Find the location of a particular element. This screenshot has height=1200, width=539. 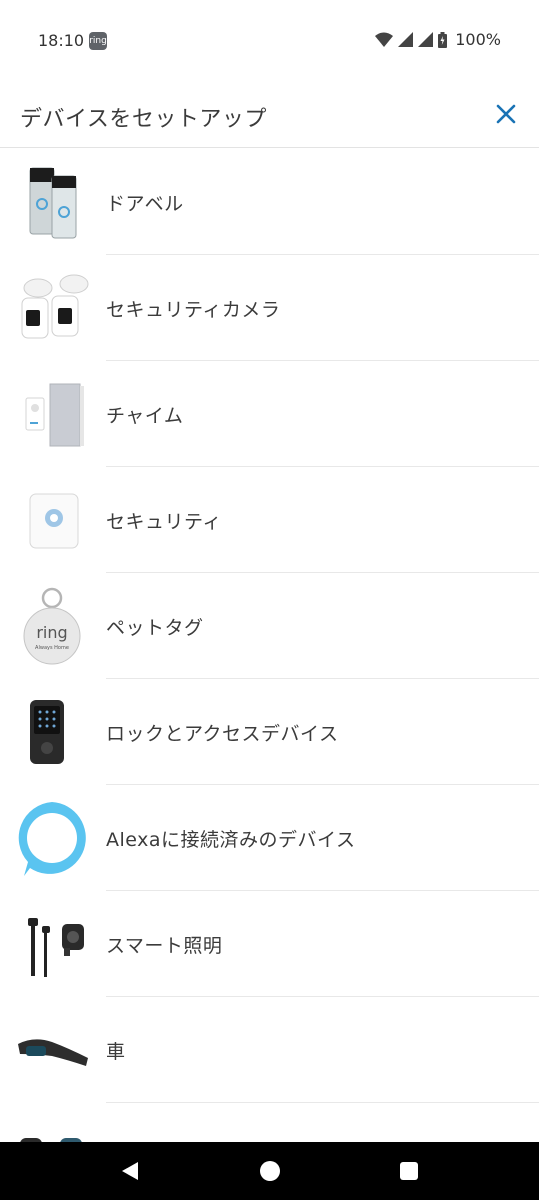

floodlight-camera-icon is located at coordinates (55, 306).